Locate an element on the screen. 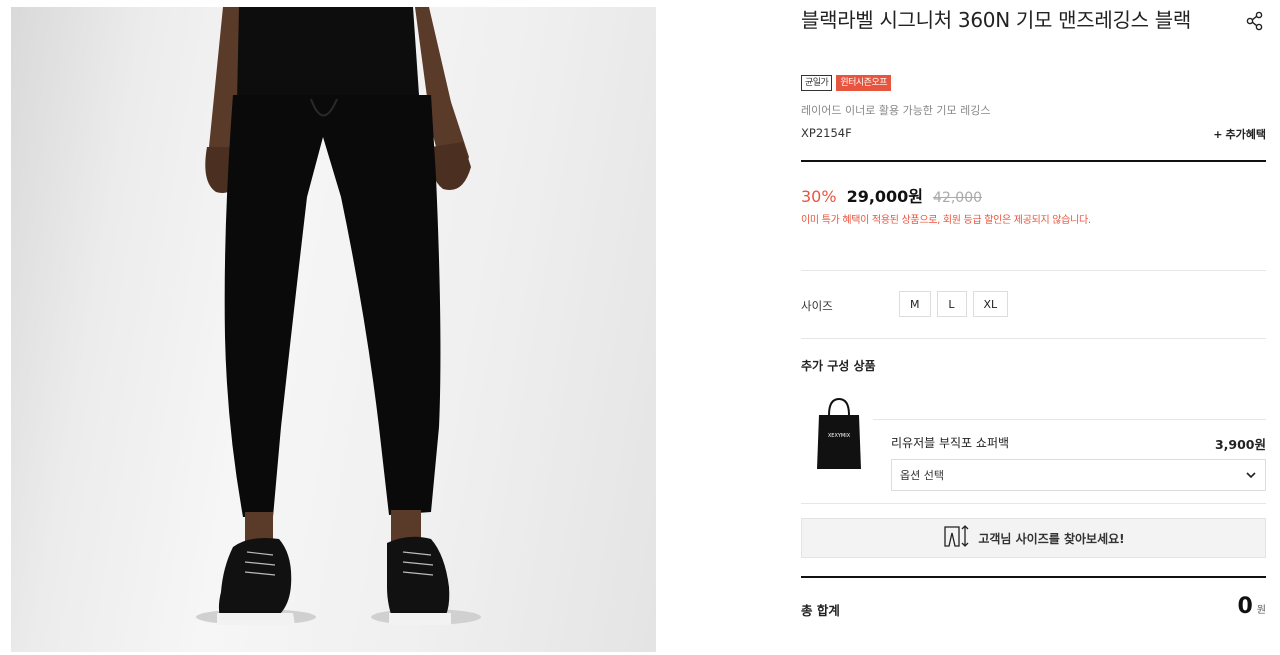  product-description: 레이어드 이너로 활용 가능한 기모 레깅스 is located at coordinates (896, 110).